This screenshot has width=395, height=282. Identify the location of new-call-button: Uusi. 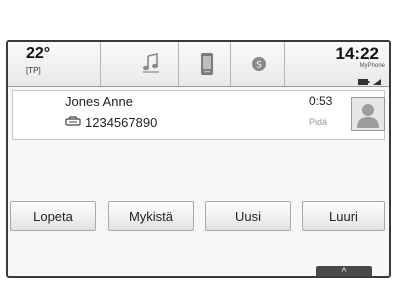
(248, 216).